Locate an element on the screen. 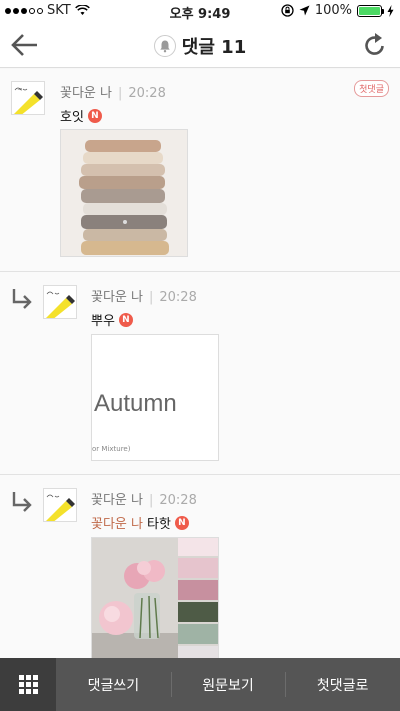 The width and height of the screenshot is (400, 711). peony-swatch-image is located at coordinates (155, 598).